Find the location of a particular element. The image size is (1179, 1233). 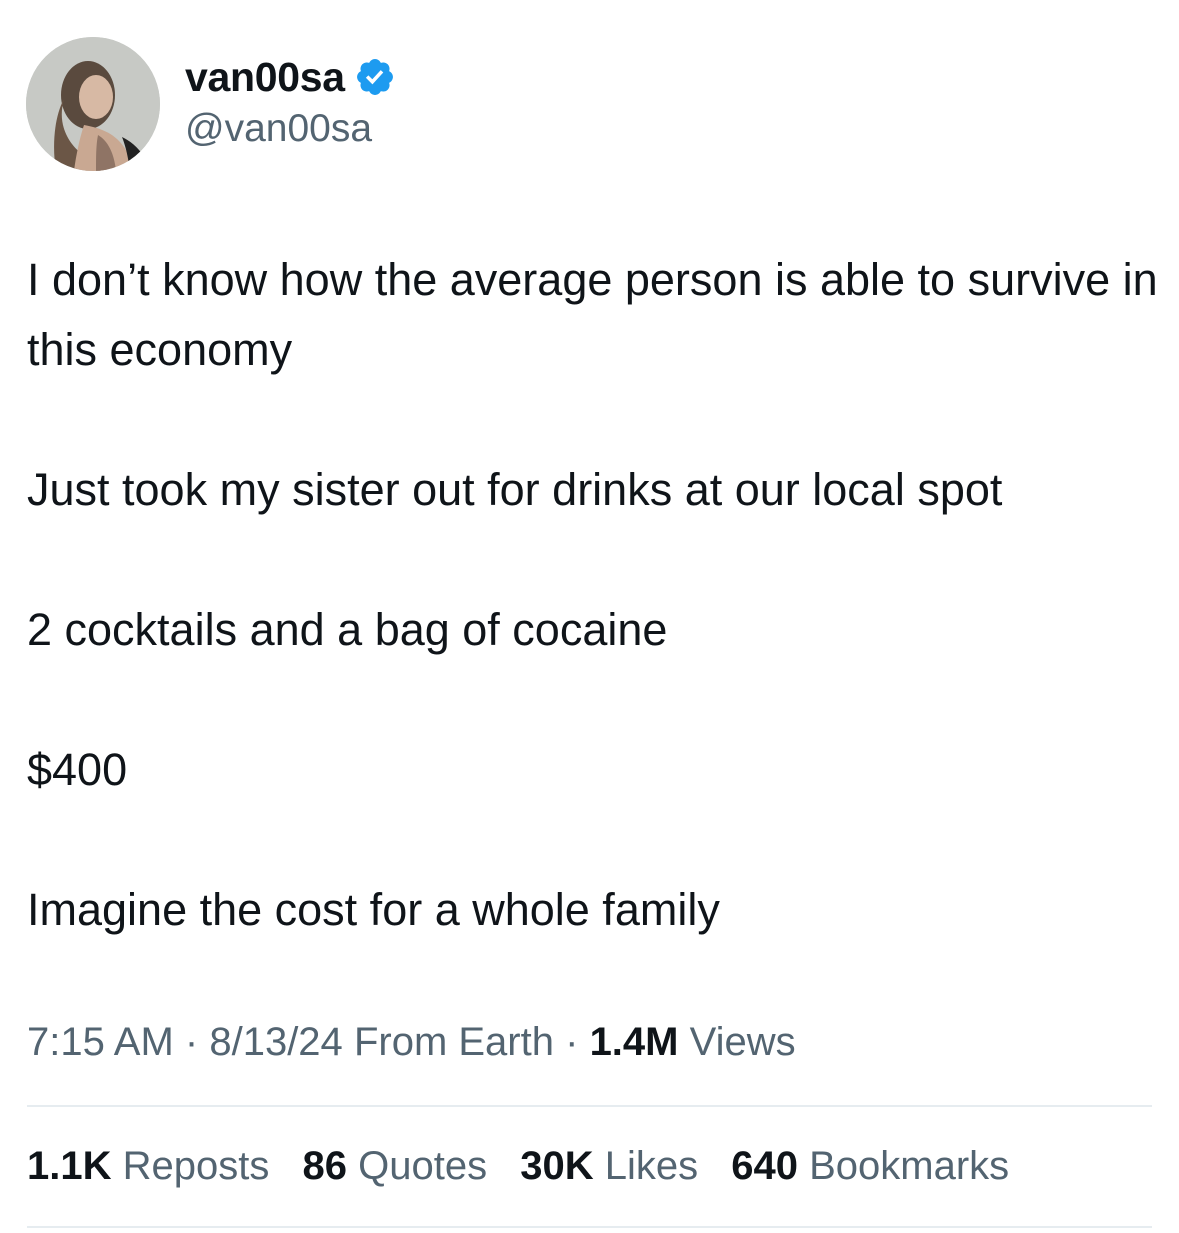

likes-stat: 30K Likes is located at coordinates (609, 1166).